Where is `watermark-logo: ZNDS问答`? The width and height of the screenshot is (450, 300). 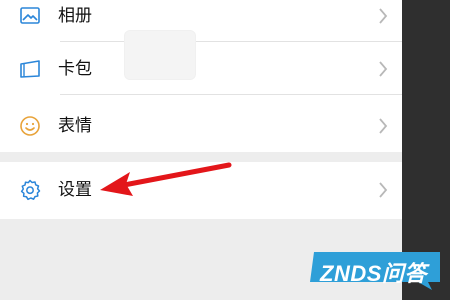
watermark-logo: ZNDS问答 is located at coordinates (375, 270).